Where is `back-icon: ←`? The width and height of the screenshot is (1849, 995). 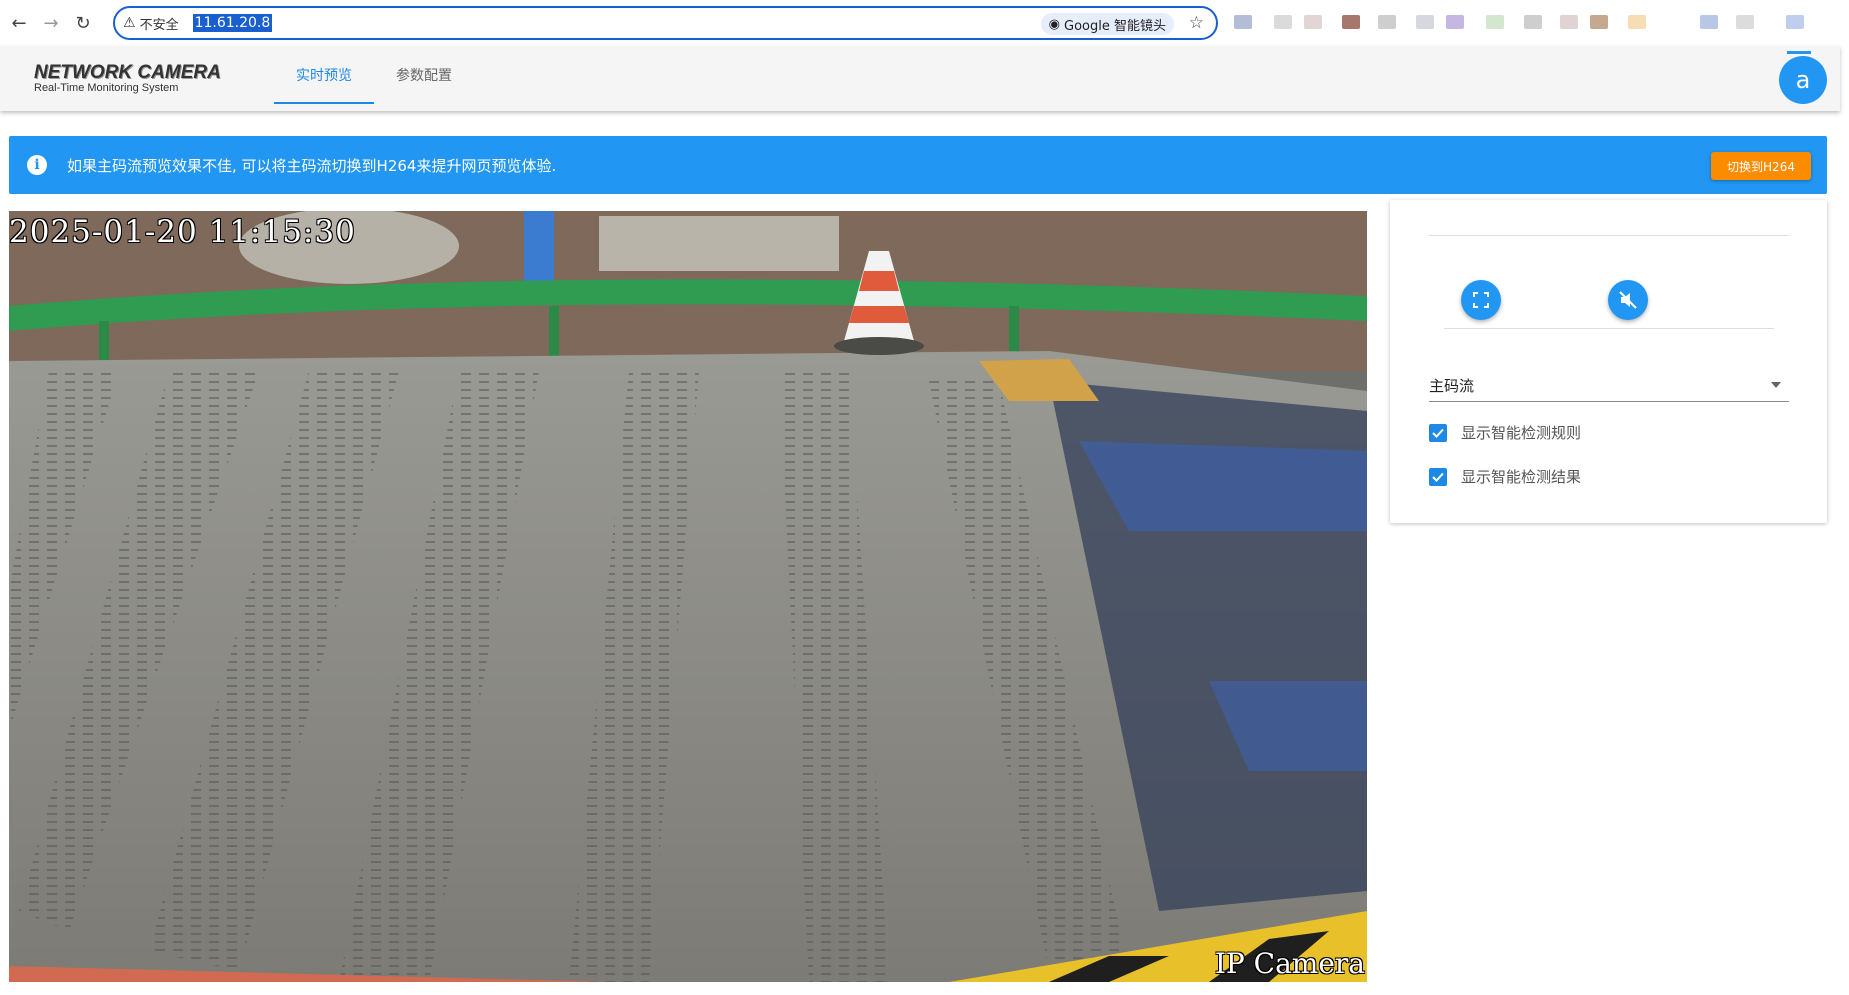
back-icon: ← is located at coordinates (19, 23).